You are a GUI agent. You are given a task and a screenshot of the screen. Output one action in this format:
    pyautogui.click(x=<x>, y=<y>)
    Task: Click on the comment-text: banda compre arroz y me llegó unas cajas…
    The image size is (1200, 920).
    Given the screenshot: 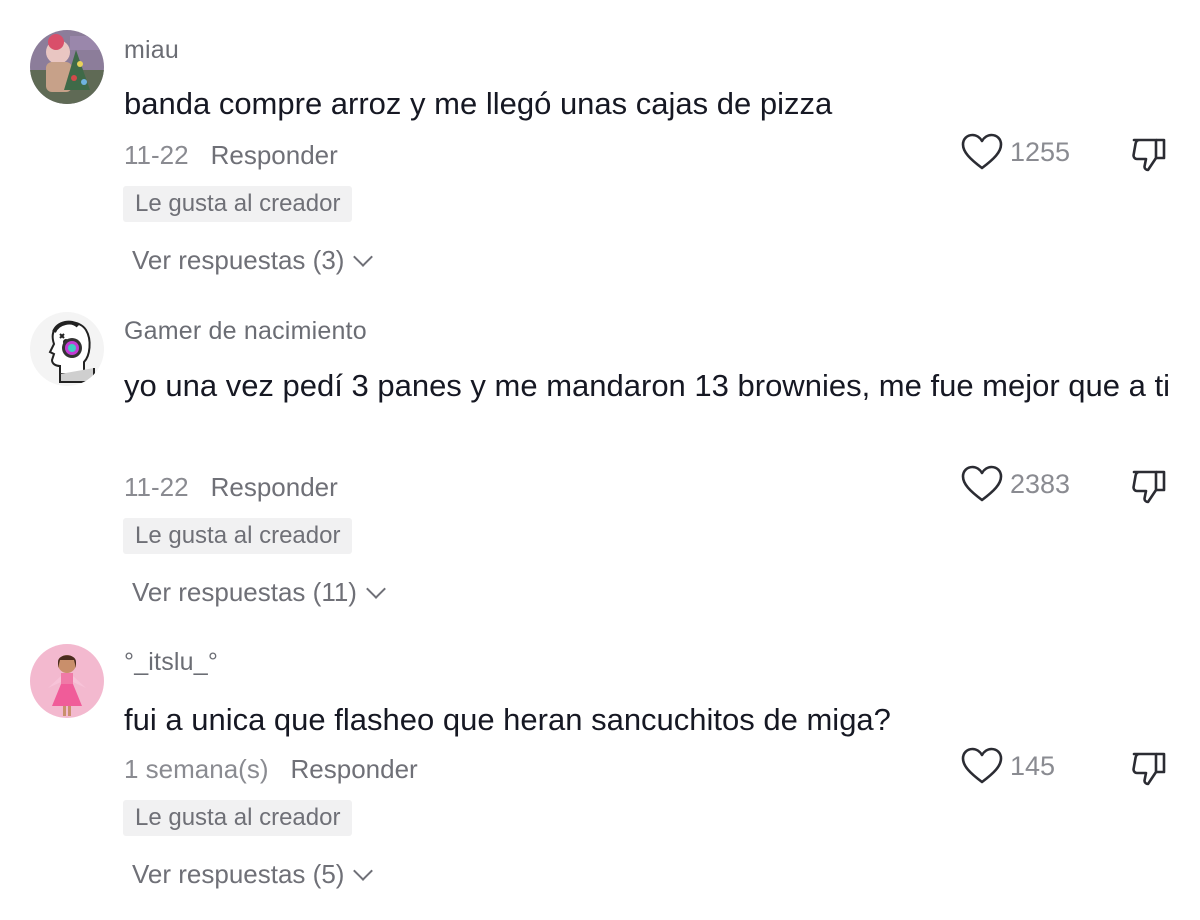 What is the action you would take?
    pyautogui.click(x=478, y=103)
    